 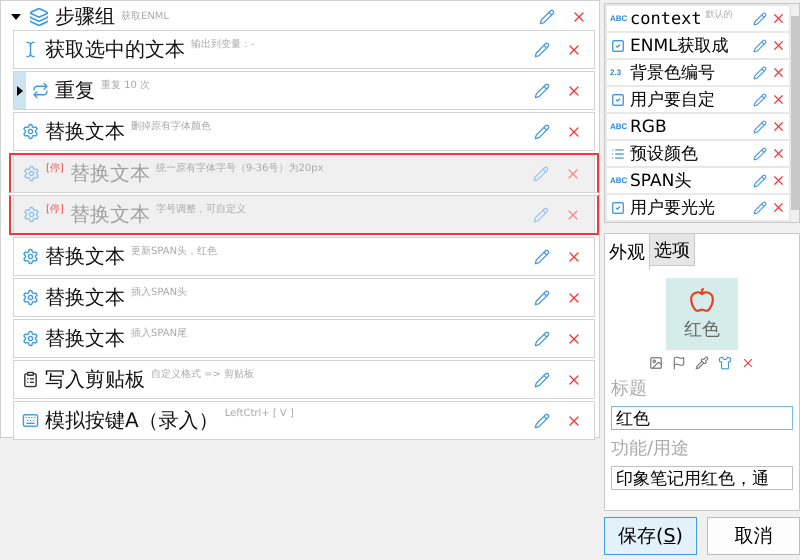 I want to click on cancel-button: 取消, so click(x=753, y=536).